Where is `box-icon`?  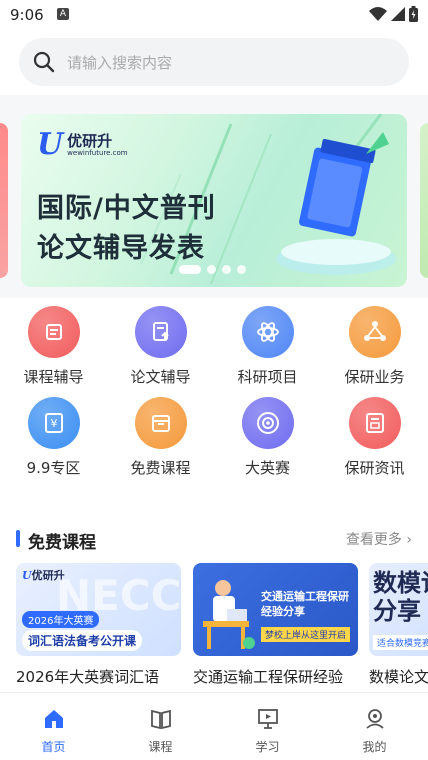
box-icon is located at coordinates (160, 423).